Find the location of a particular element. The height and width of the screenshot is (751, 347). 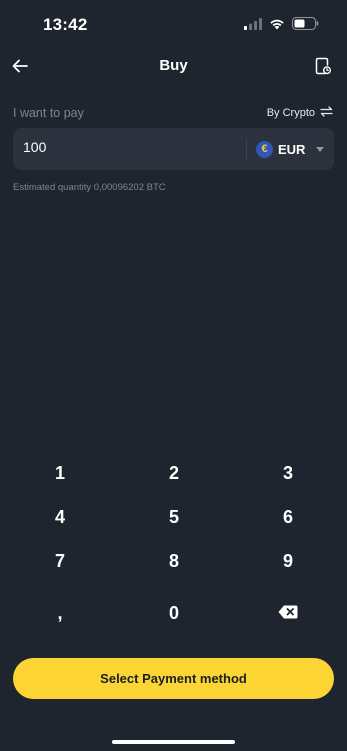

key-6: 6 is located at coordinates (288, 517).